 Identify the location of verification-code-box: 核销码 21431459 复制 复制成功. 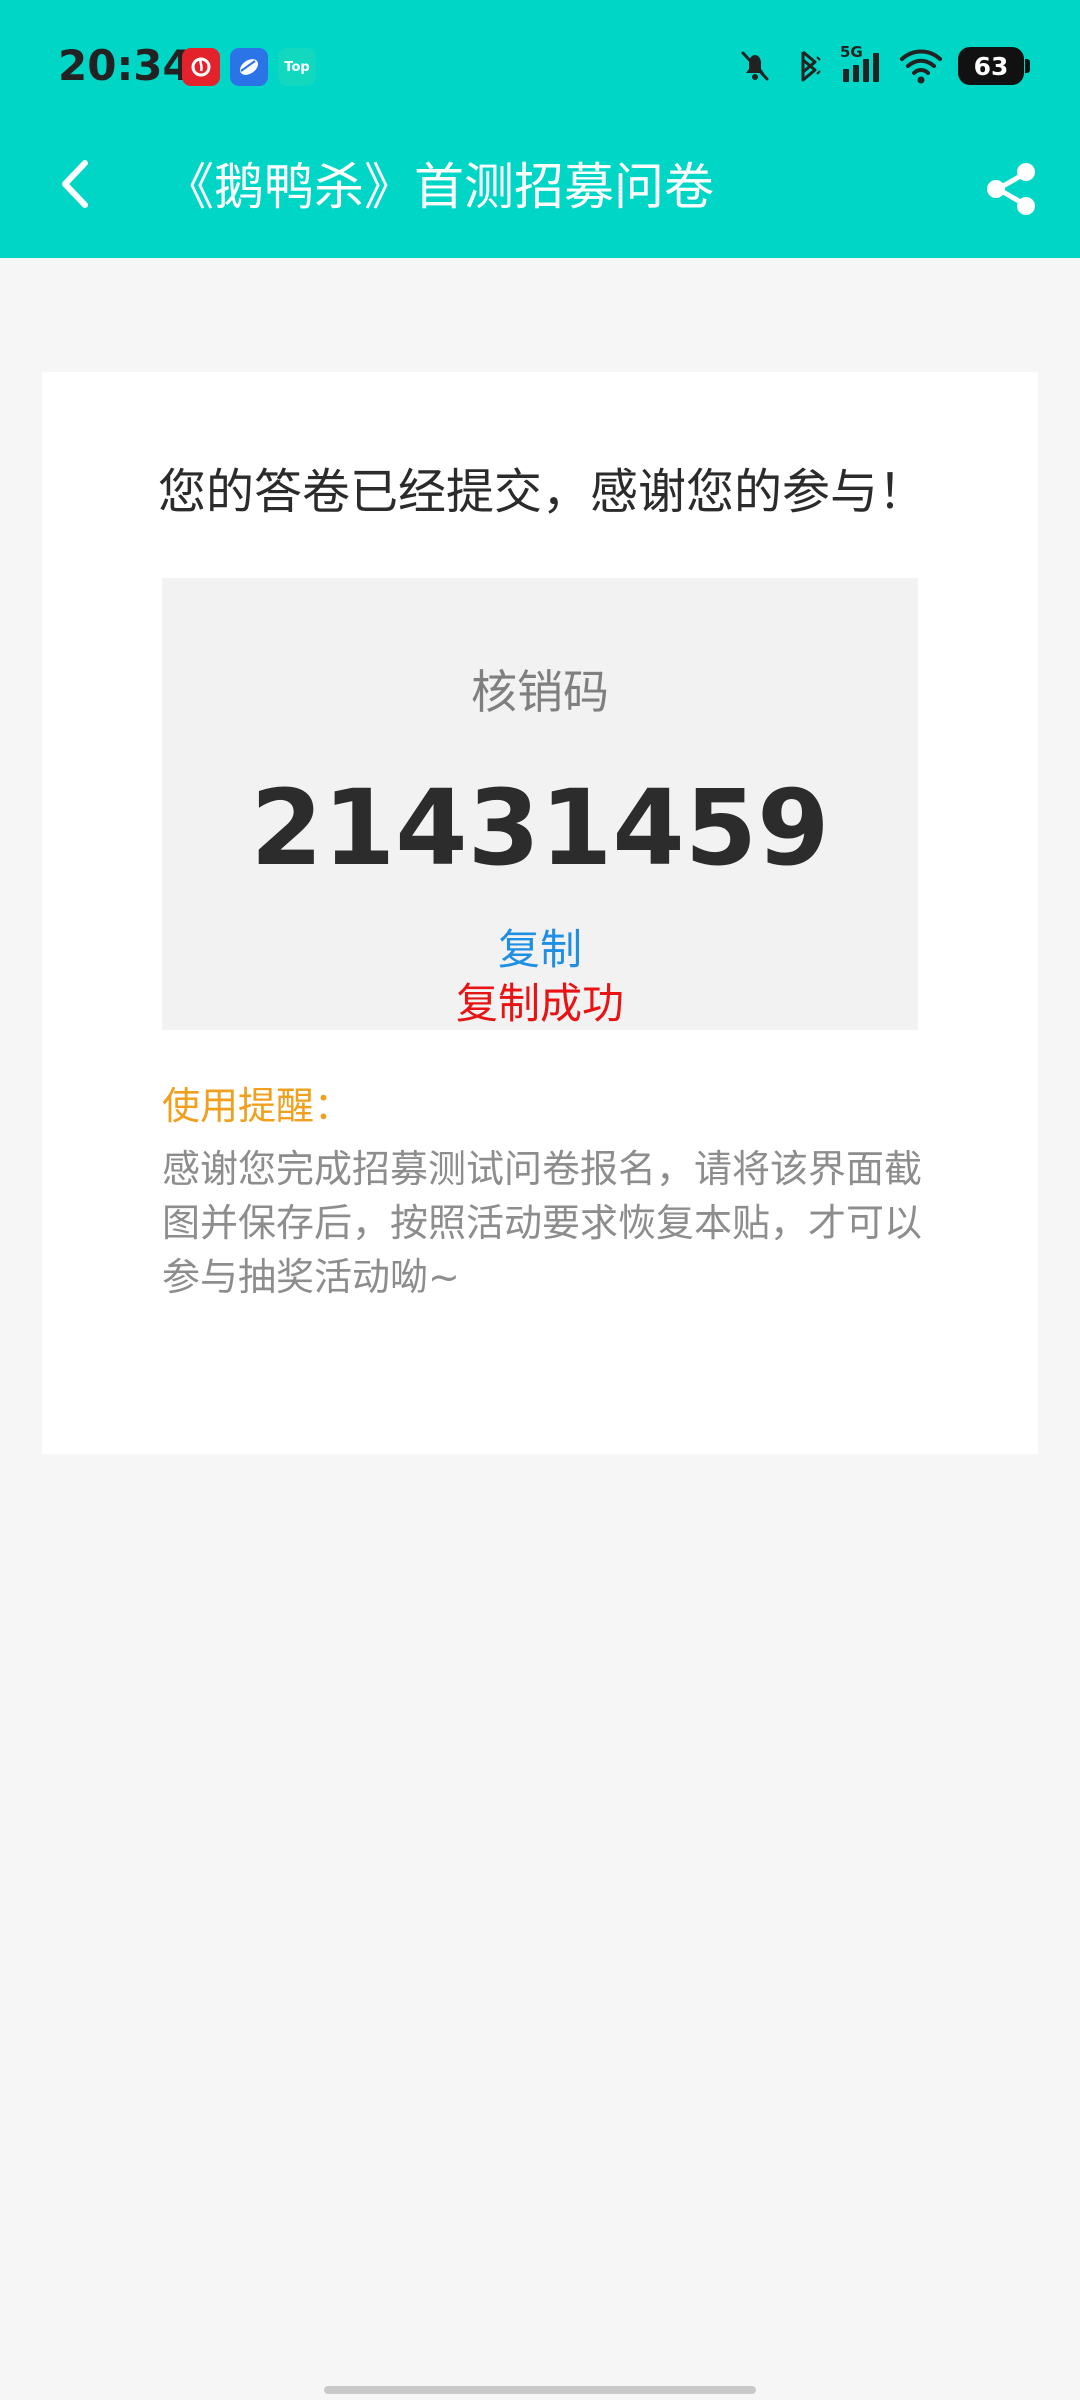
(540, 804).